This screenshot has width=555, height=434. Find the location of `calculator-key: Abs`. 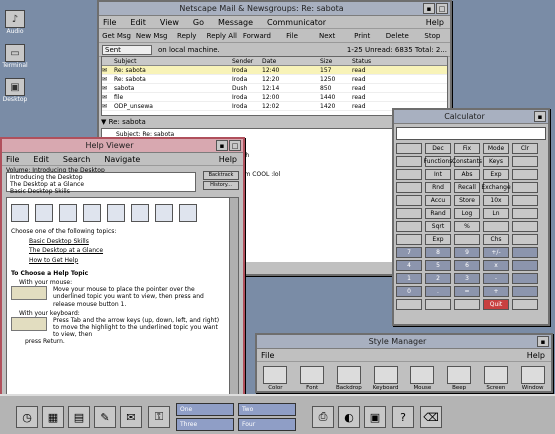

calculator-key: Abs is located at coordinates (467, 174).